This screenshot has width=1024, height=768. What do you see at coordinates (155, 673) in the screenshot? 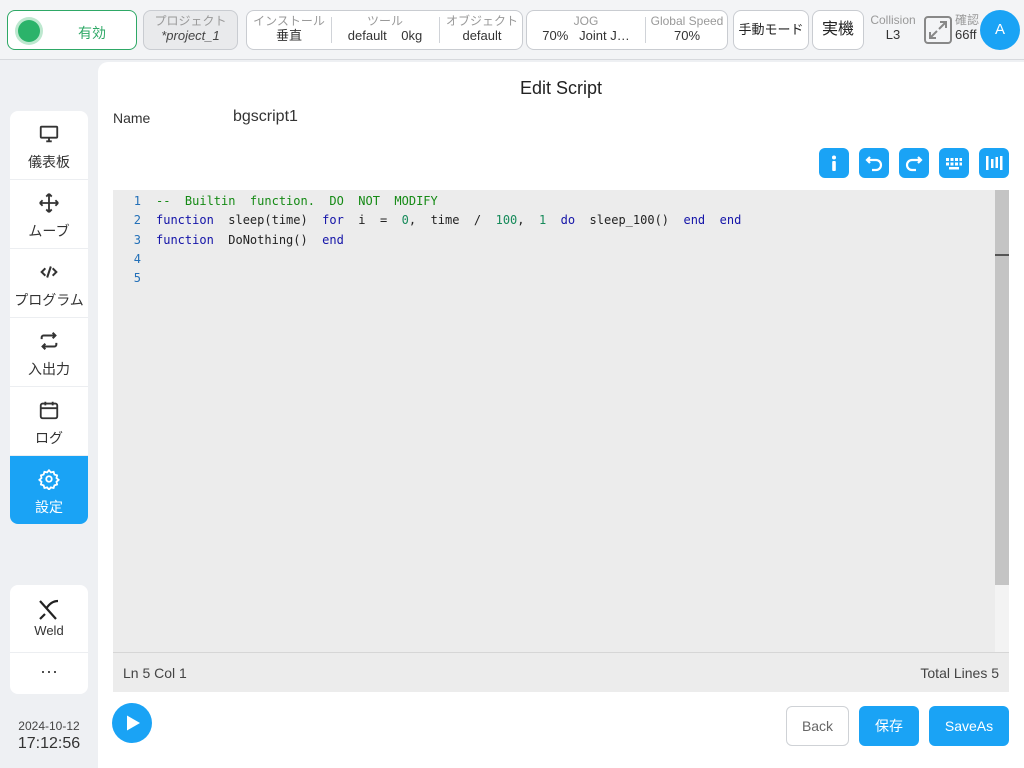
I see `cursor-position: Ln 5 Col 1` at bounding box center [155, 673].